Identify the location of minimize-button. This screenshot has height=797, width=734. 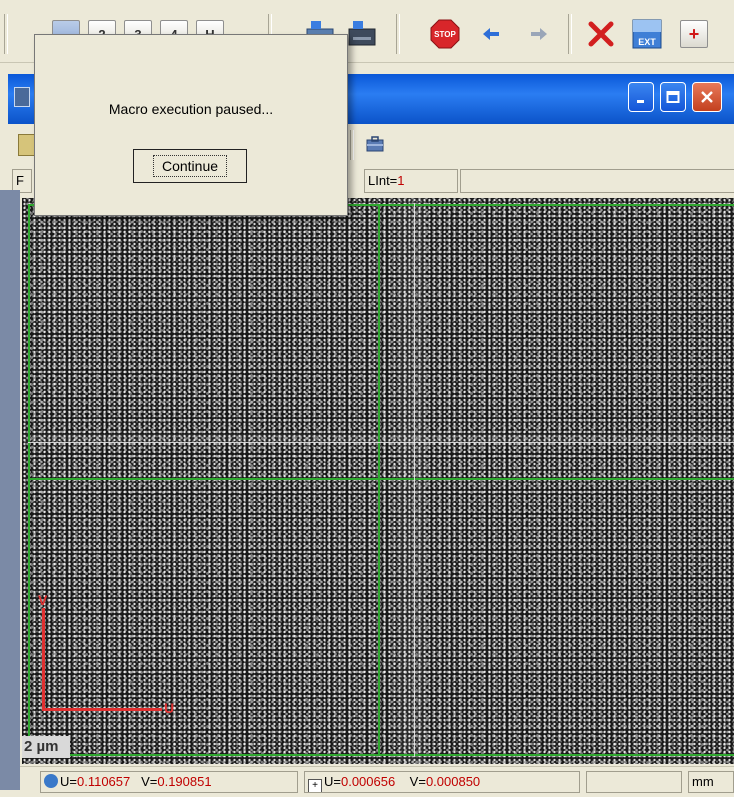
(641, 97).